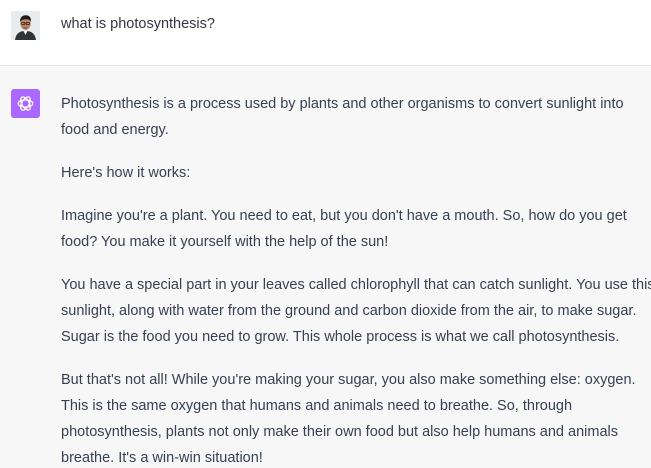 The height and width of the screenshot is (468, 651). I want to click on response-paragraph: Here's how it works:, so click(356, 173).